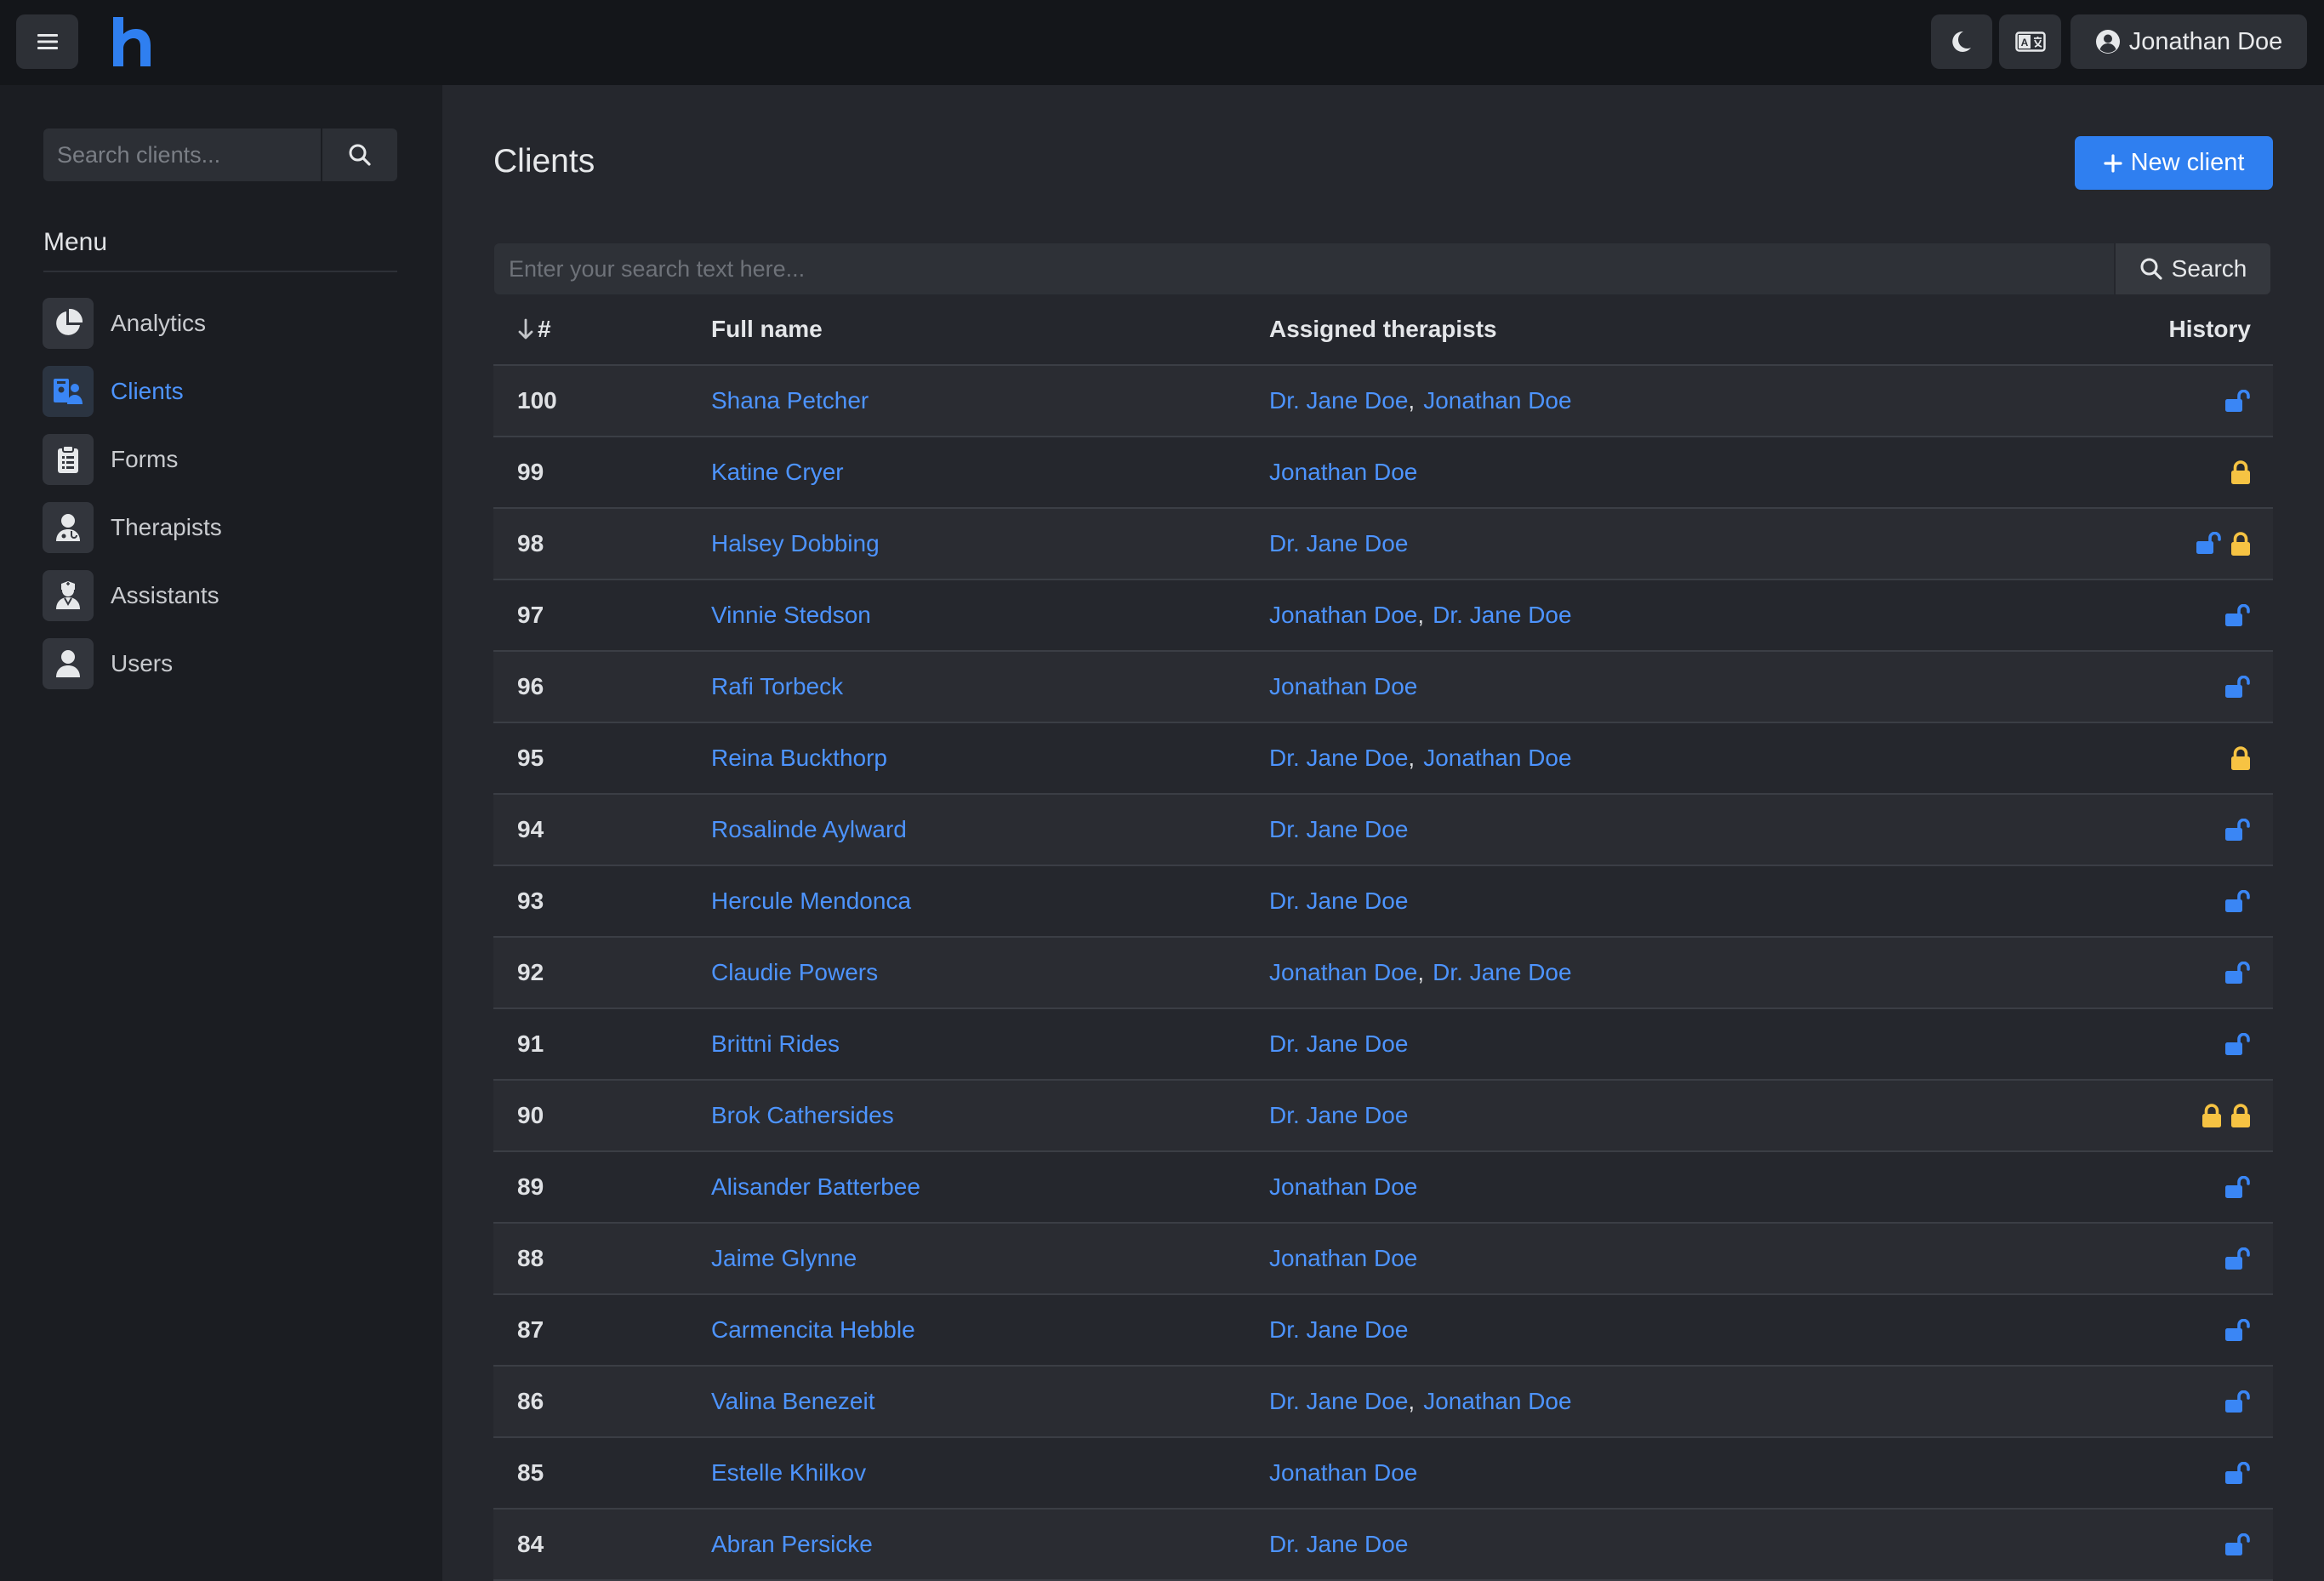 The image size is (2324, 1581). Describe the element at coordinates (531, 1115) in the screenshot. I see `client-id: 90` at that location.